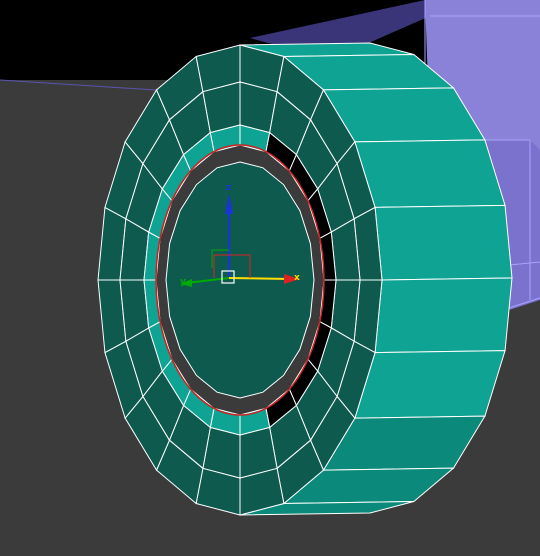 This screenshot has height=556, width=540. Describe the element at coordinates (297, 278) in the screenshot. I see `gizmo-x-label: x` at that location.